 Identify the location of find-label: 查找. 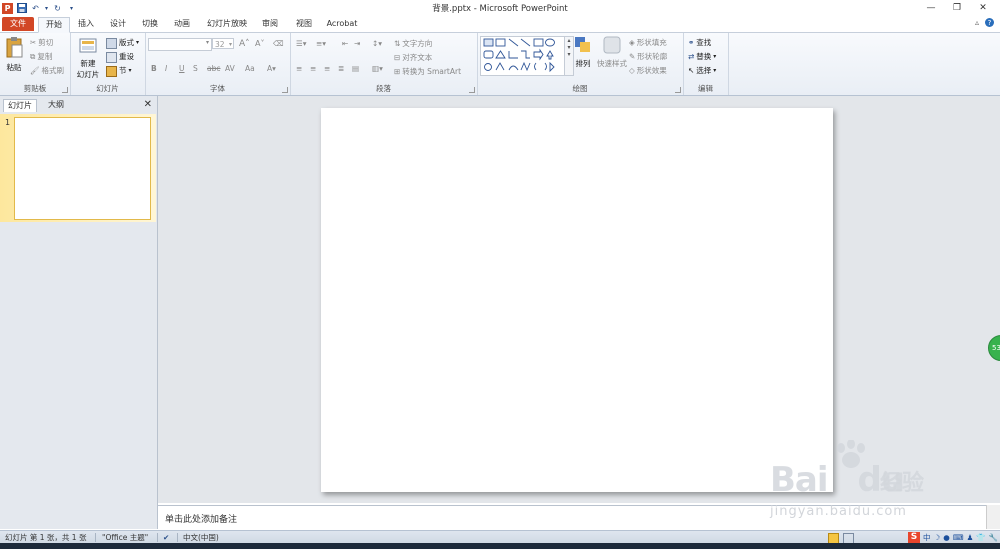
(704, 42).